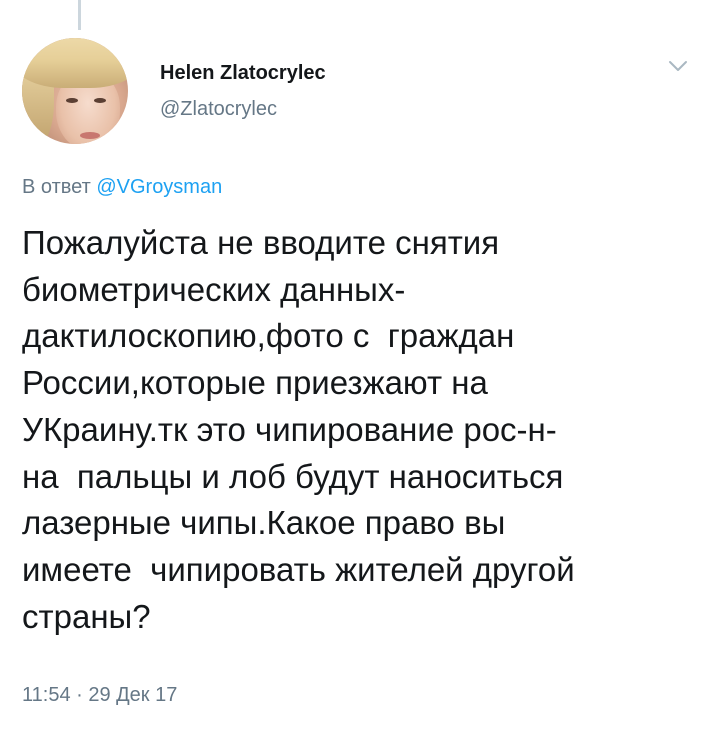 The width and height of the screenshot is (720, 736). I want to click on avatar, so click(75, 91).